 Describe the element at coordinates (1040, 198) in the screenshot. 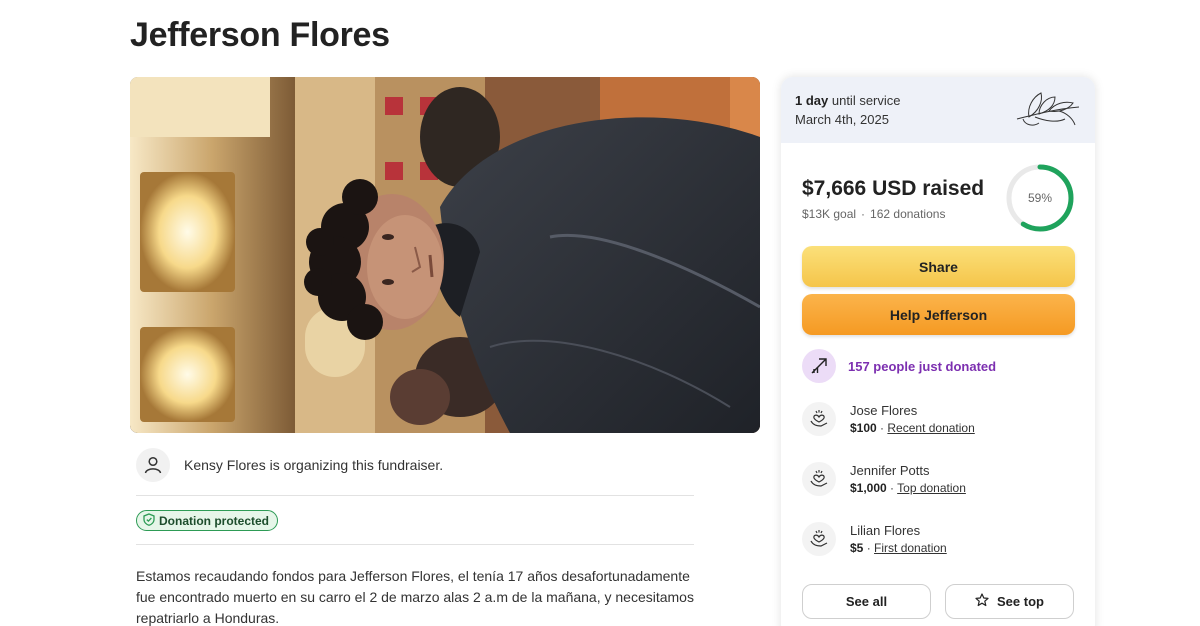

I see `progress-percent: 59%` at that location.